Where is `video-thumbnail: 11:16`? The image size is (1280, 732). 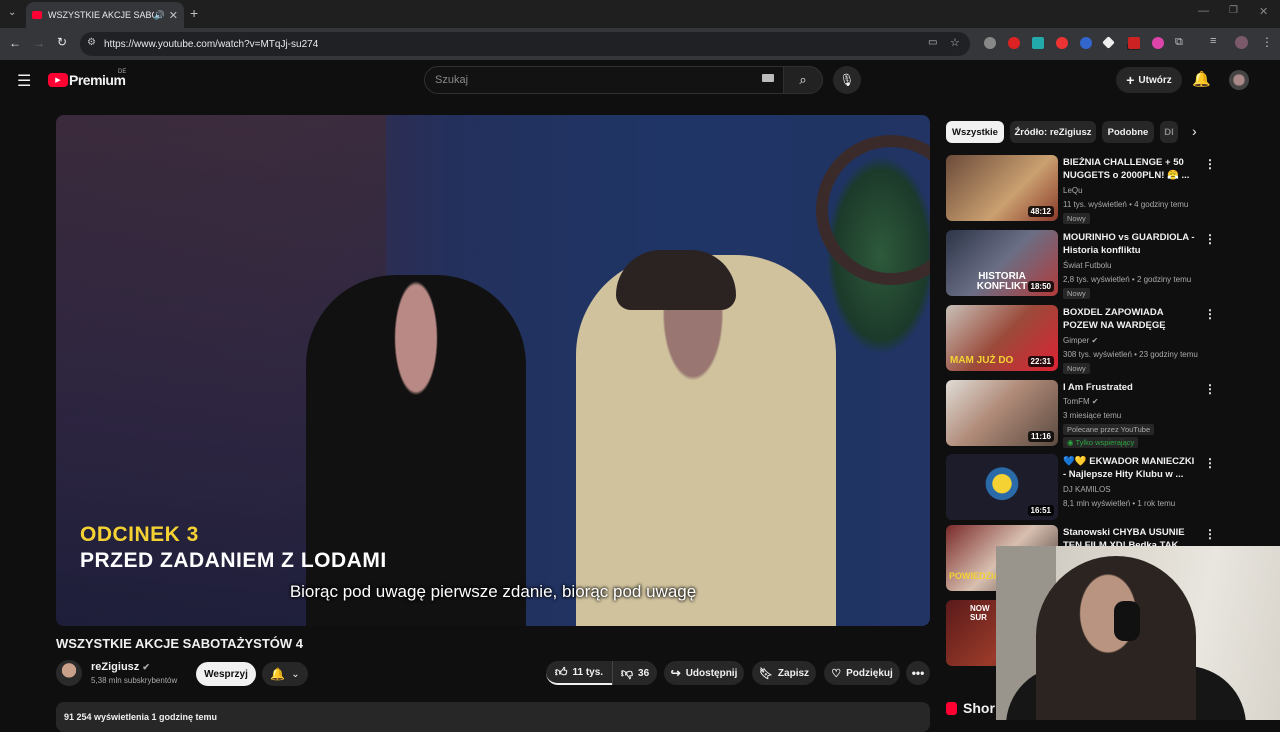 video-thumbnail: 11:16 is located at coordinates (1002, 413).